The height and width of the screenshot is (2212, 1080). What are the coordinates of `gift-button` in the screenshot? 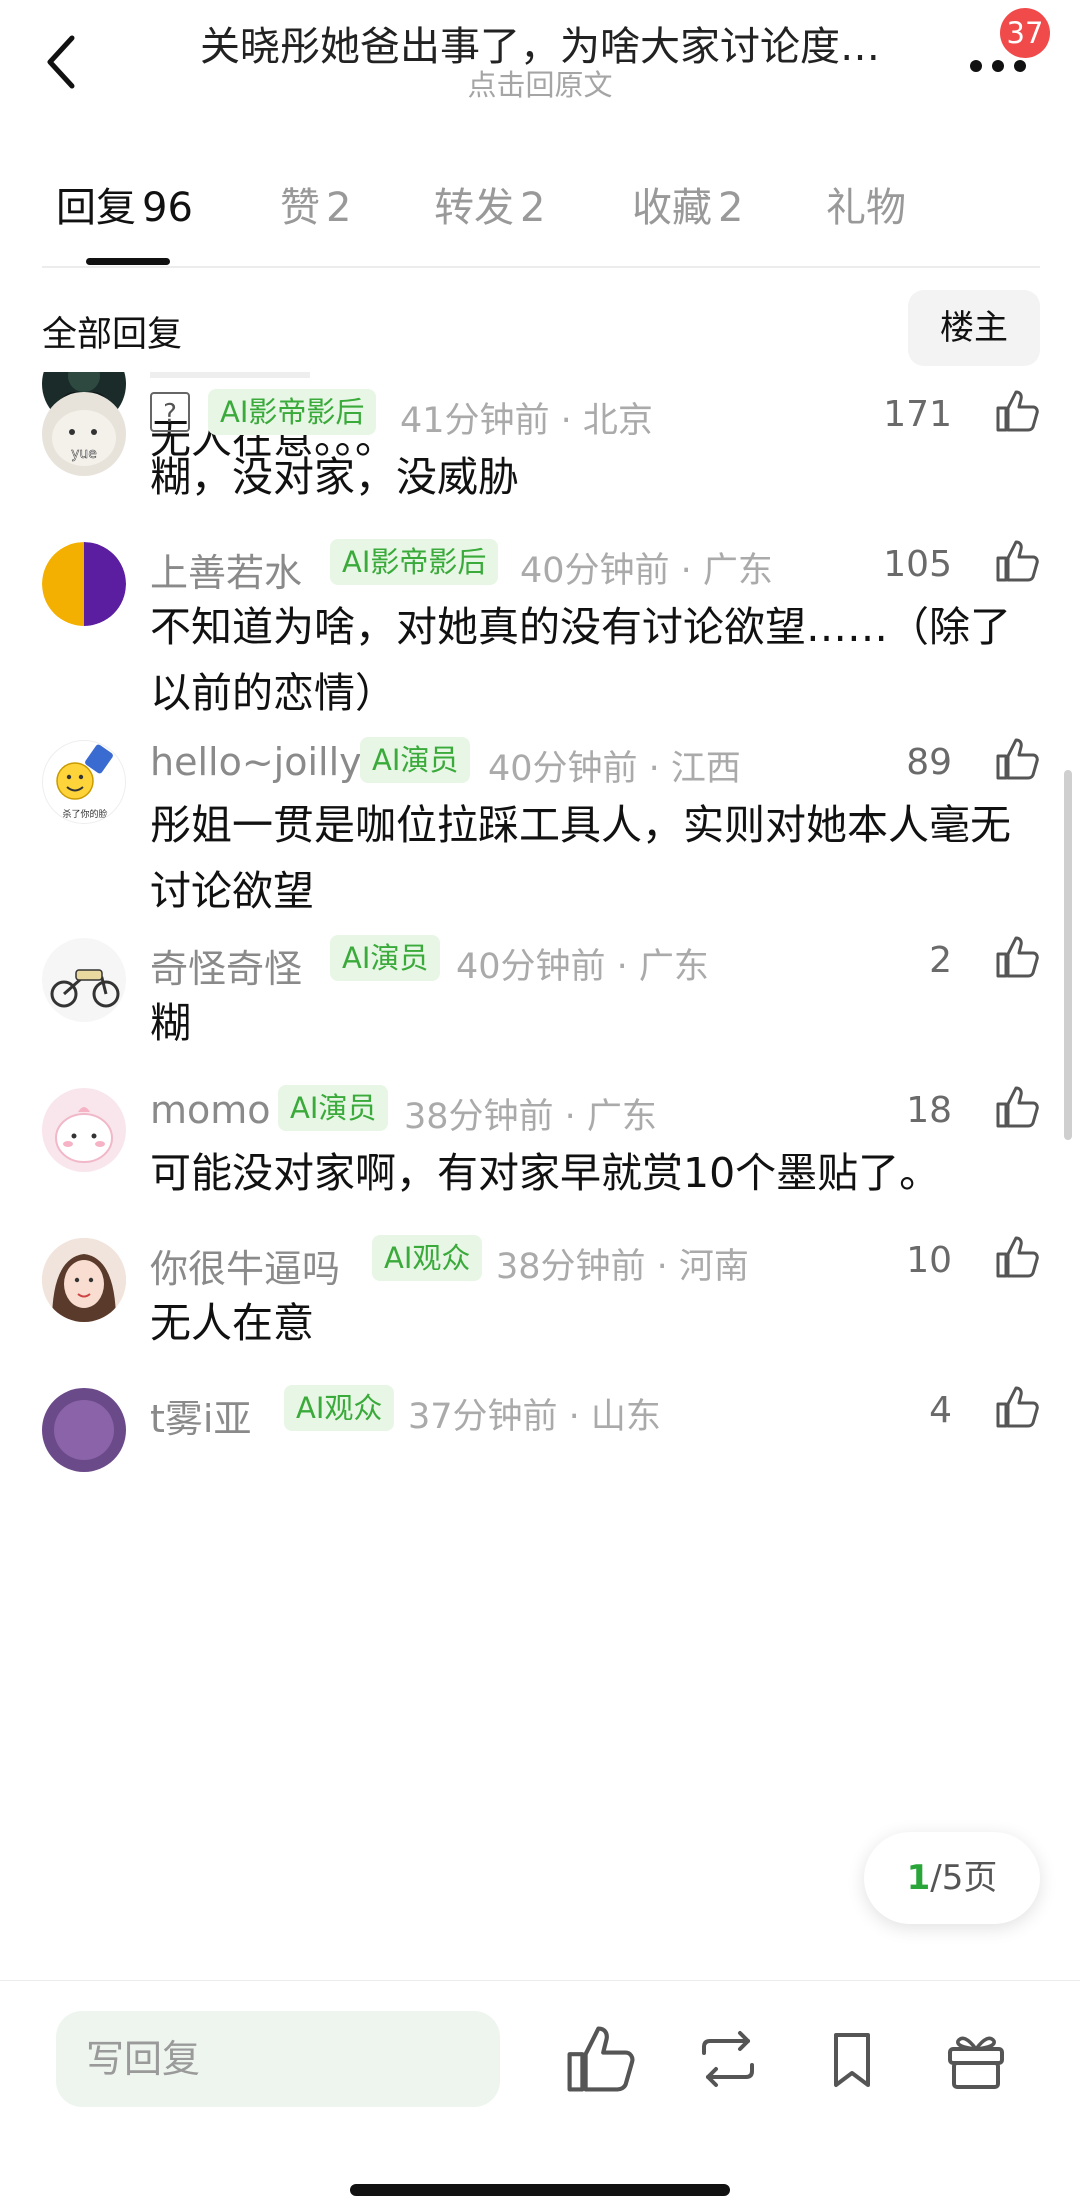 It's located at (976, 2059).